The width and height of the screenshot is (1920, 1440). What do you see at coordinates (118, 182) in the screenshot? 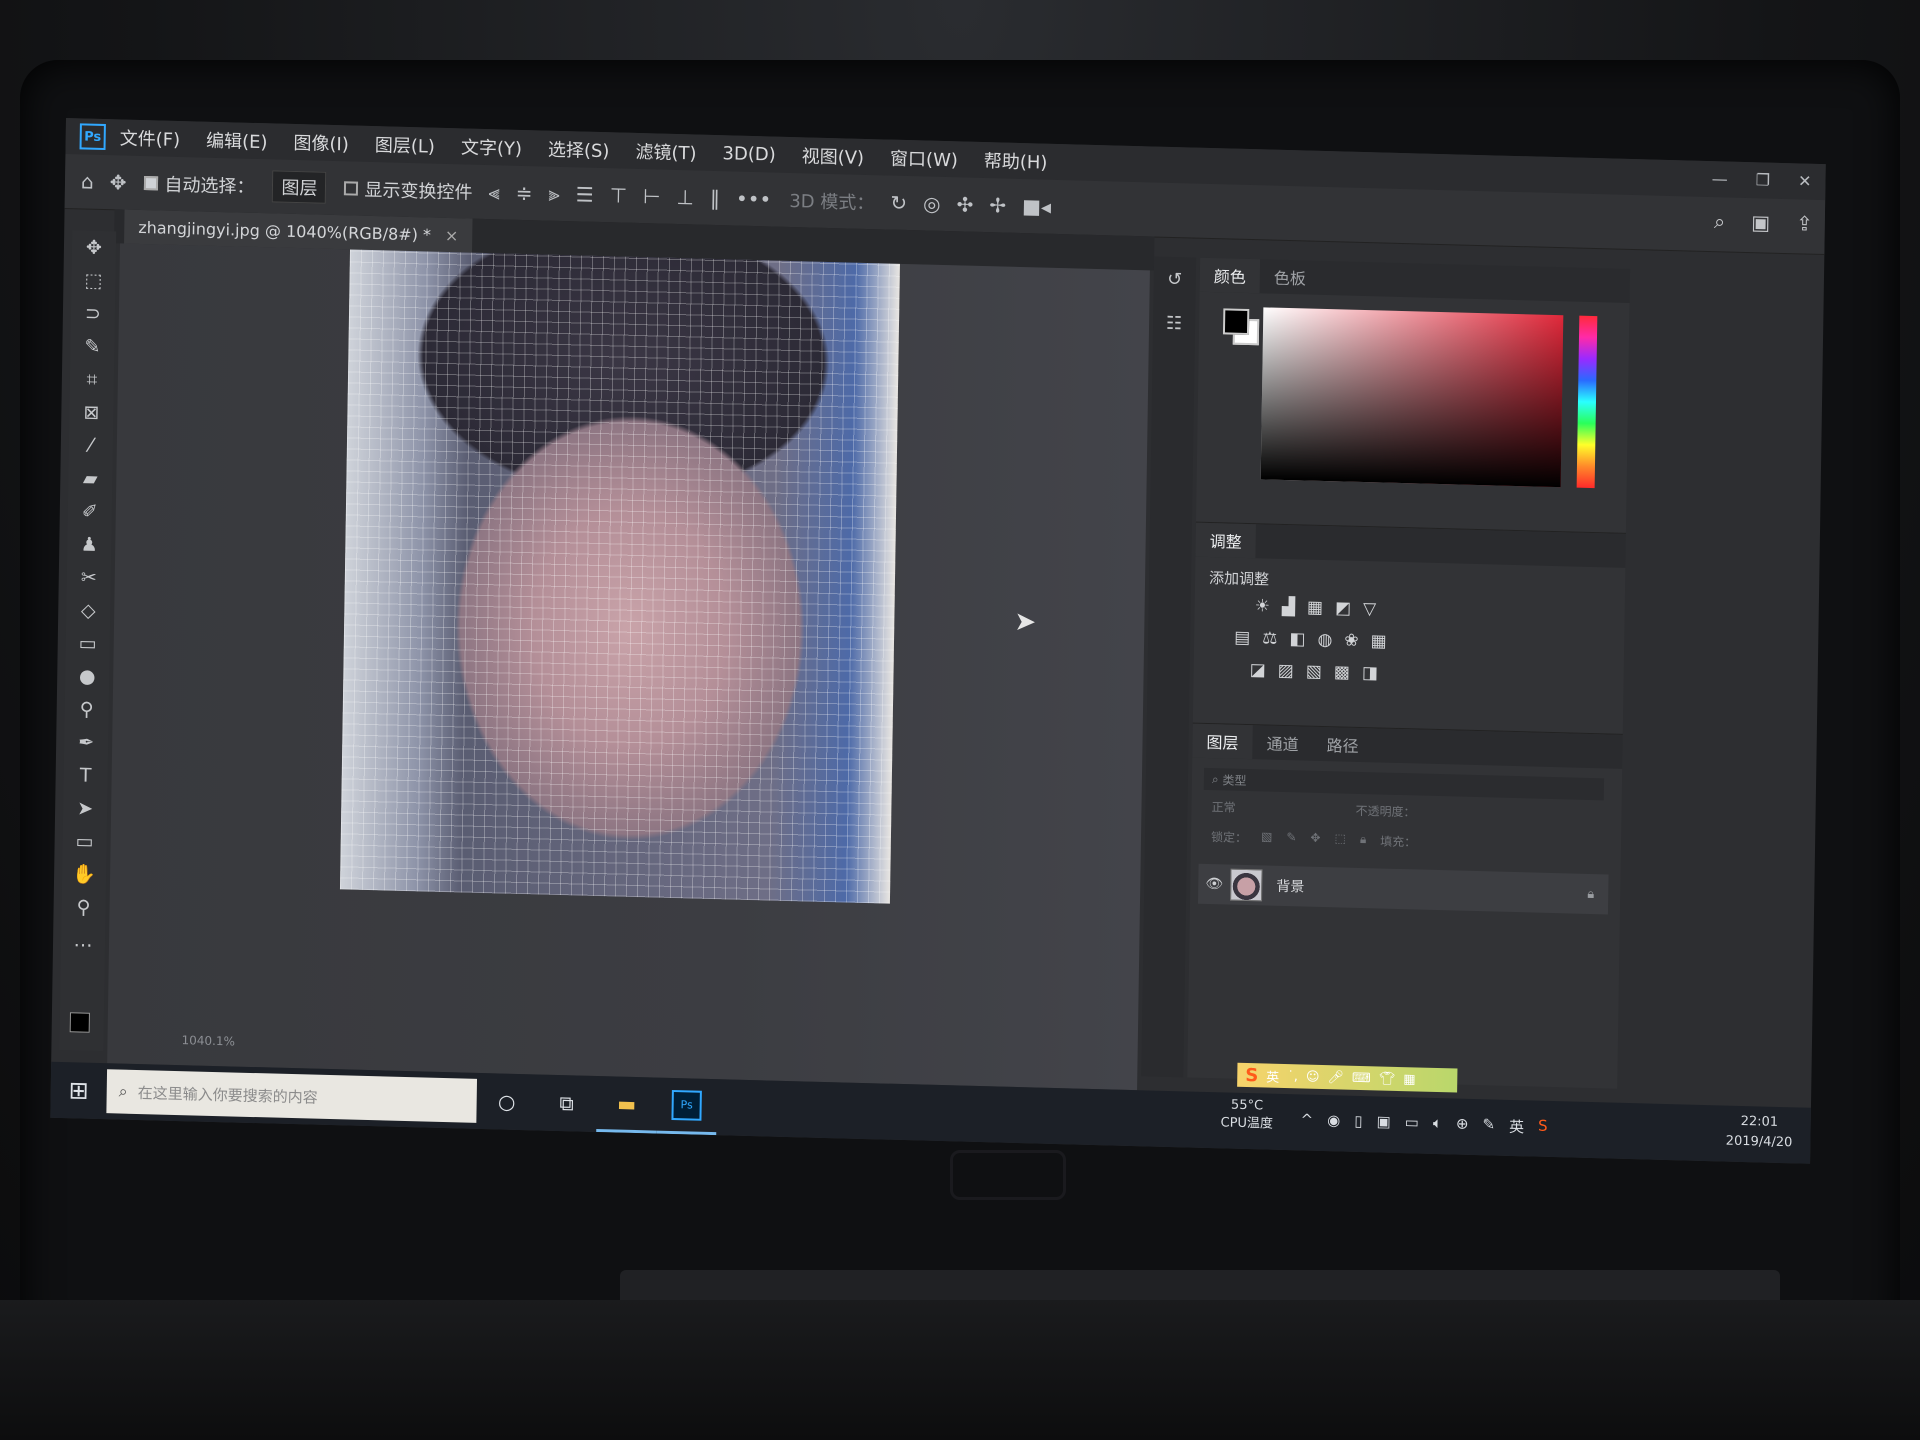
I see `move-tool-icon: ✥` at bounding box center [118, 182].